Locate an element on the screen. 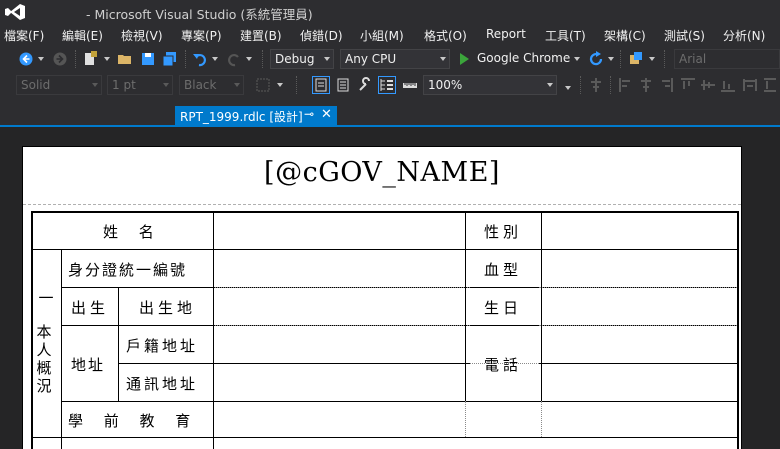 The image size is (780, 449). border-dropdown-icon is located at coordinates (280, 85).